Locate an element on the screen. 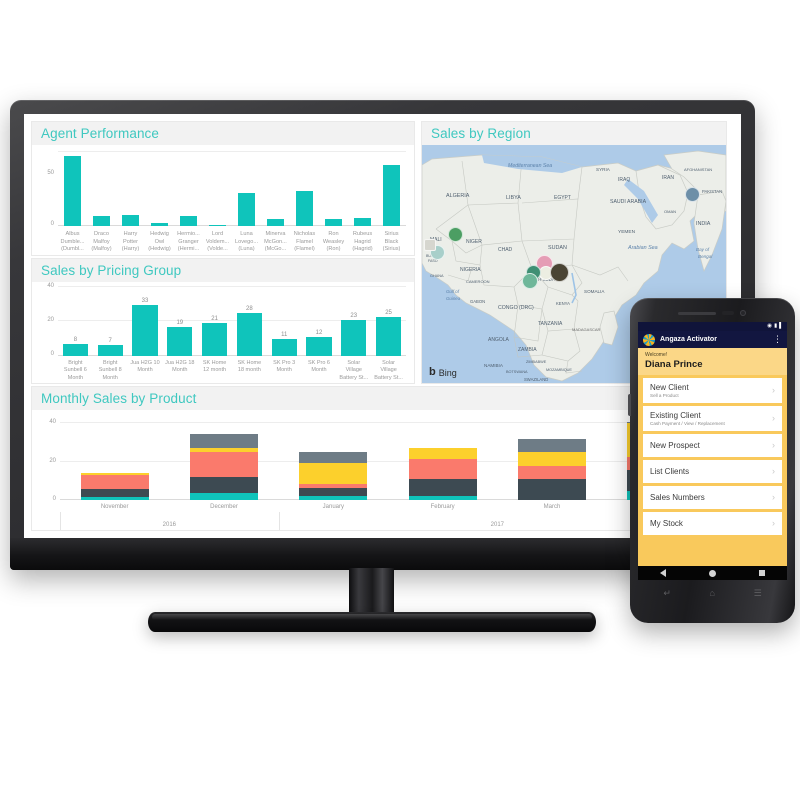  pricing-bar-column: 8 is located at coordinates (75, 325).